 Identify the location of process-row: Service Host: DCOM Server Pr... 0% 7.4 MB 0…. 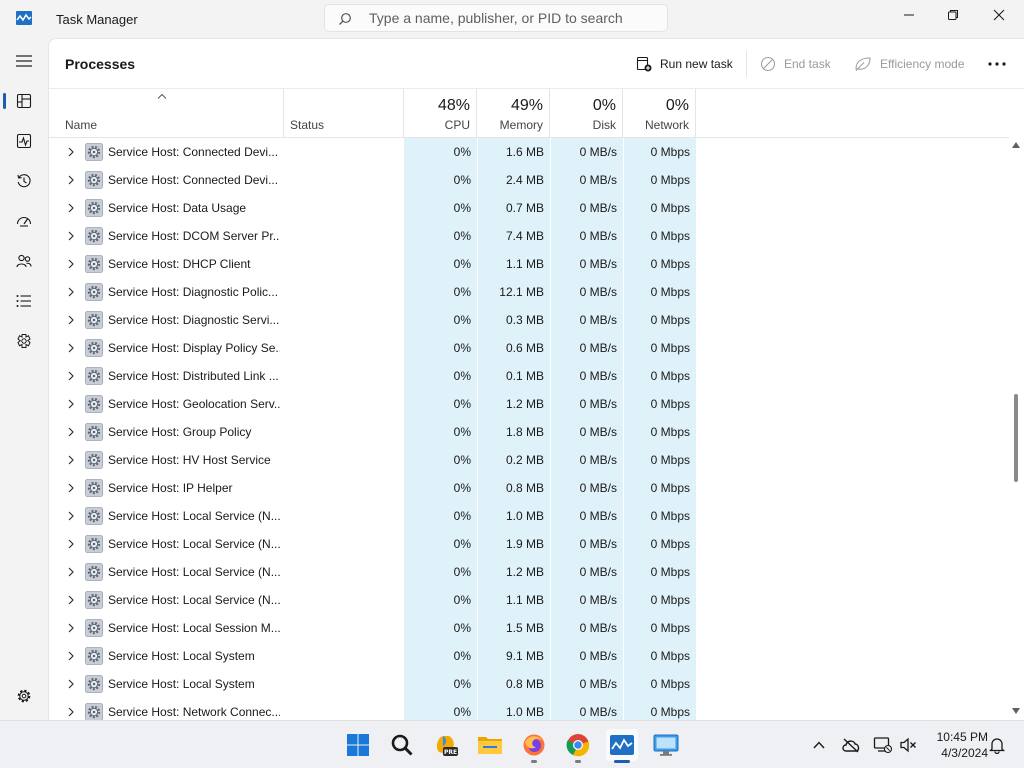
(529, 236).